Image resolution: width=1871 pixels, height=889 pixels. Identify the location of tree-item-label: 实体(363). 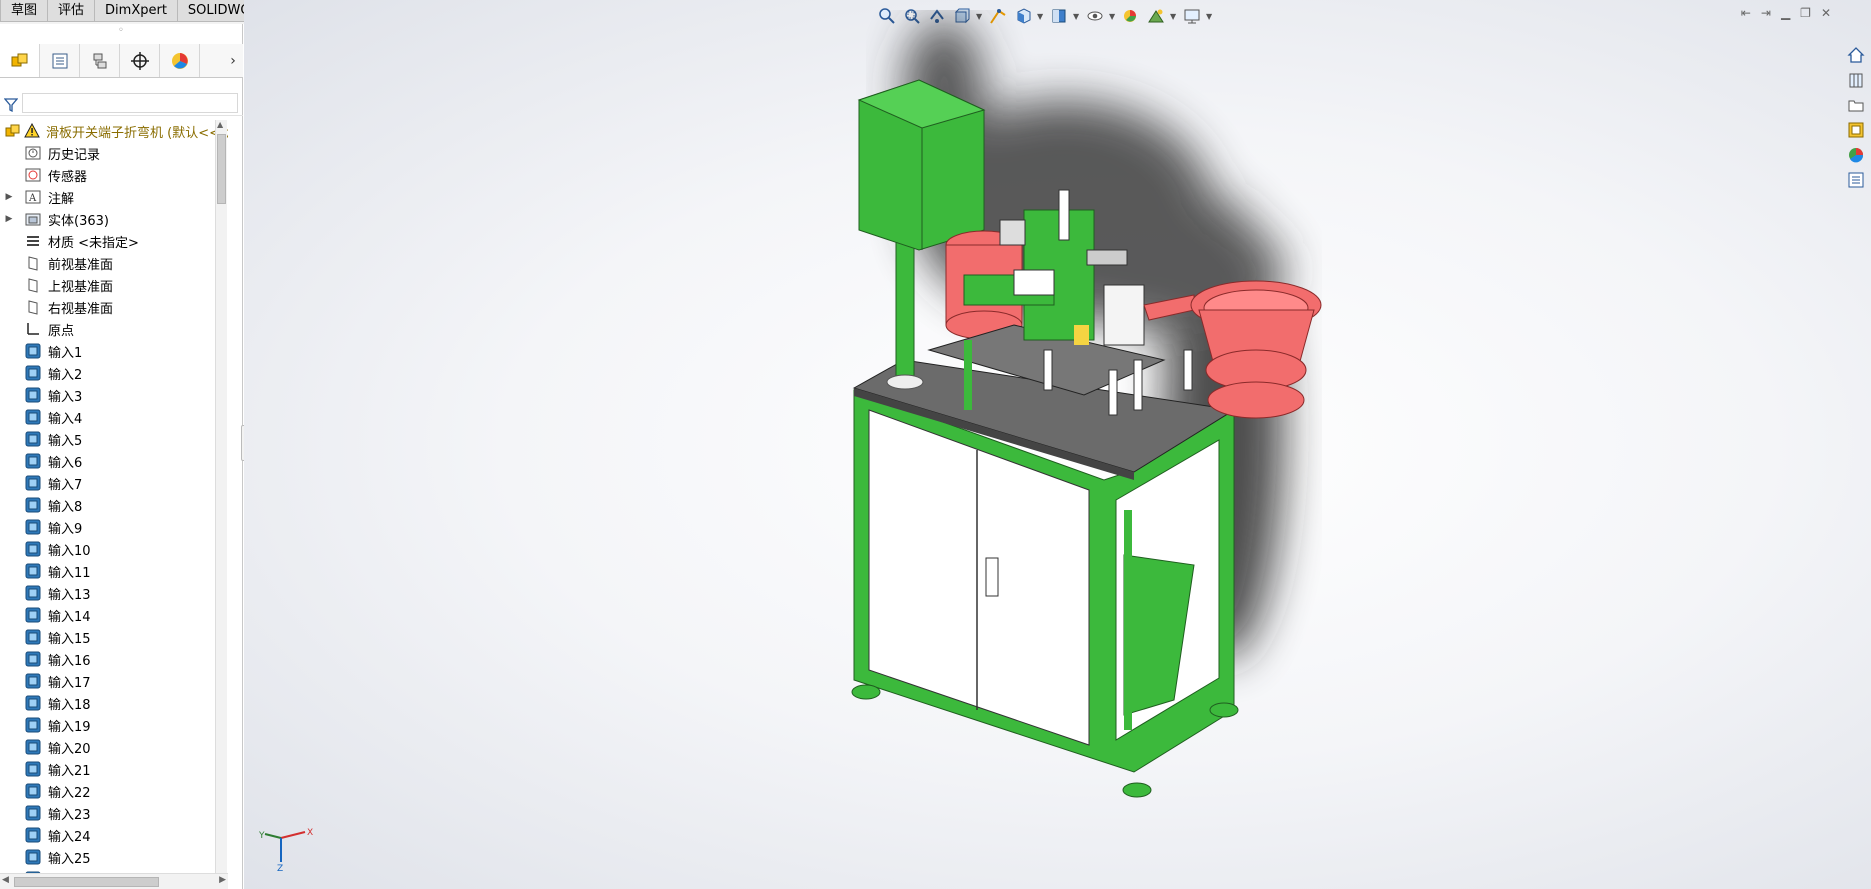
(78, 221).